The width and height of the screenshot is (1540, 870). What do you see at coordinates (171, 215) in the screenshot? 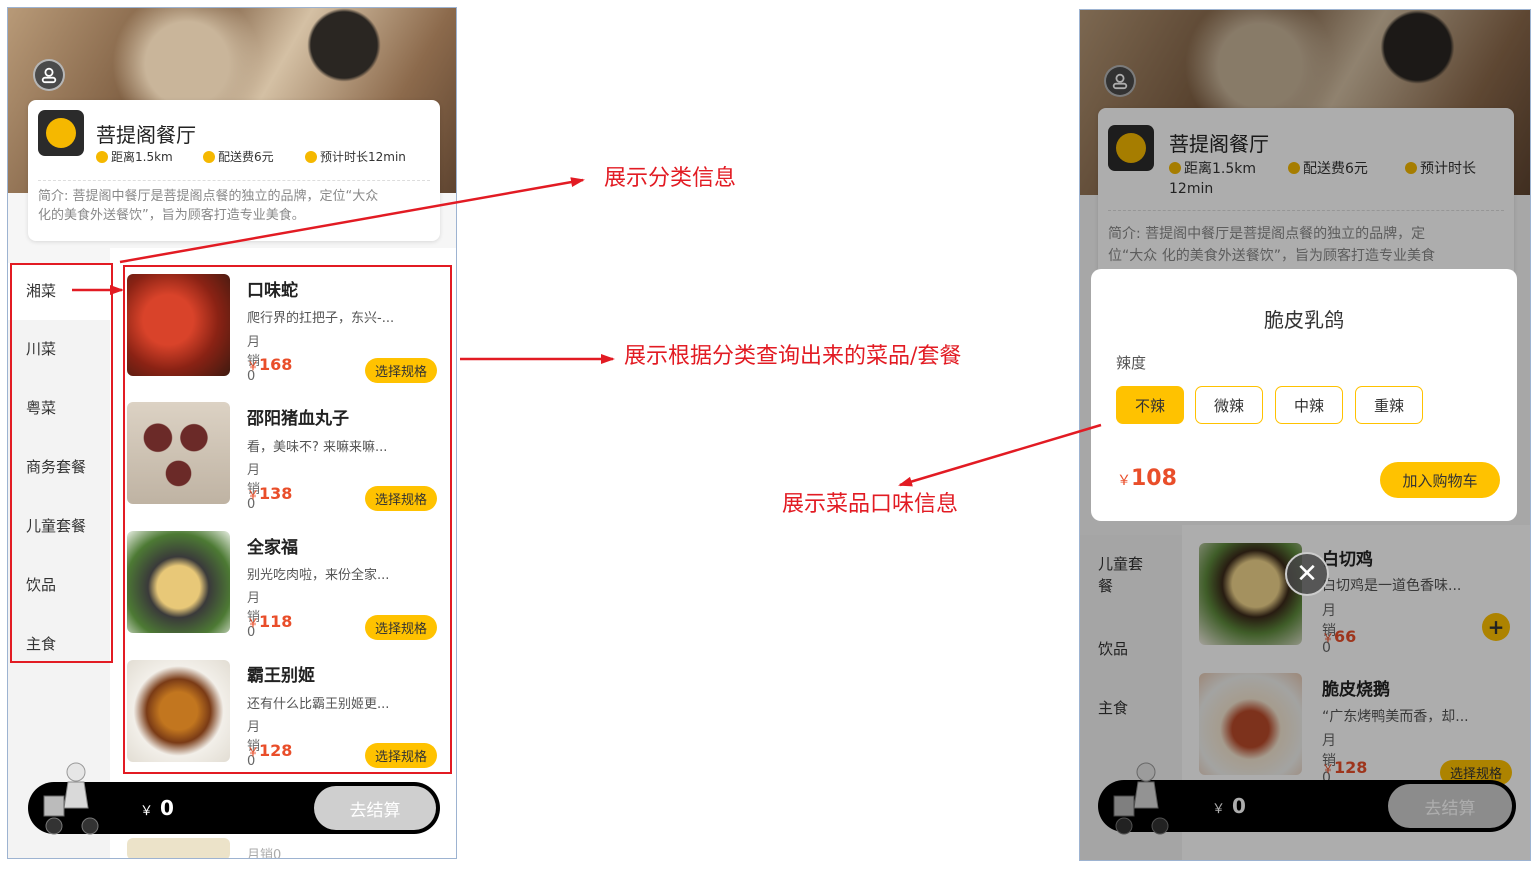
I see `shop-intro-line: 化的美食外送餐饮”，旨为顾客打造专业美食。` at bounding box center [171, 215].